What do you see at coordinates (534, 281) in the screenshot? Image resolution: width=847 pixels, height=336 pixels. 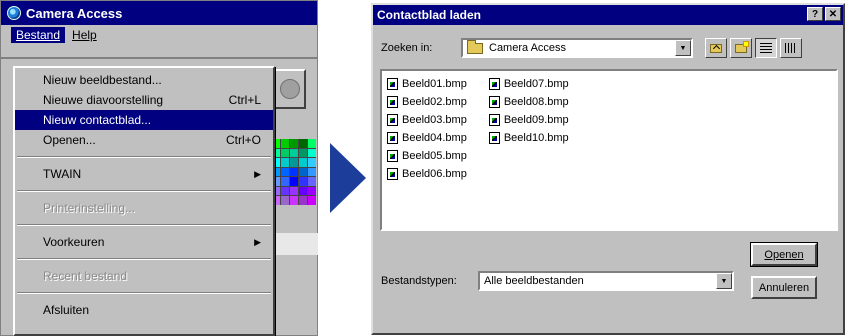 I see `file-type-value: Alle beeldbestanden` at bounding box center [534, 281].